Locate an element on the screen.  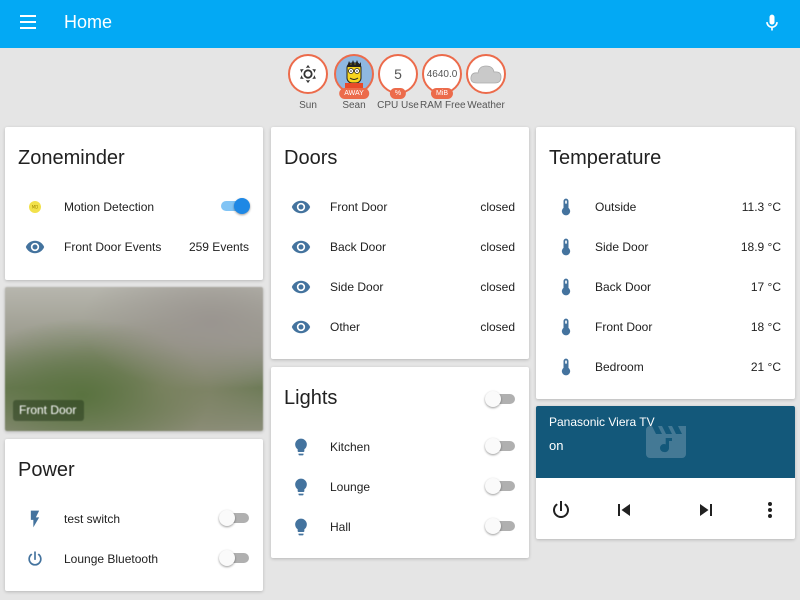
row-label: test switch is located at coordinates (92, 519).